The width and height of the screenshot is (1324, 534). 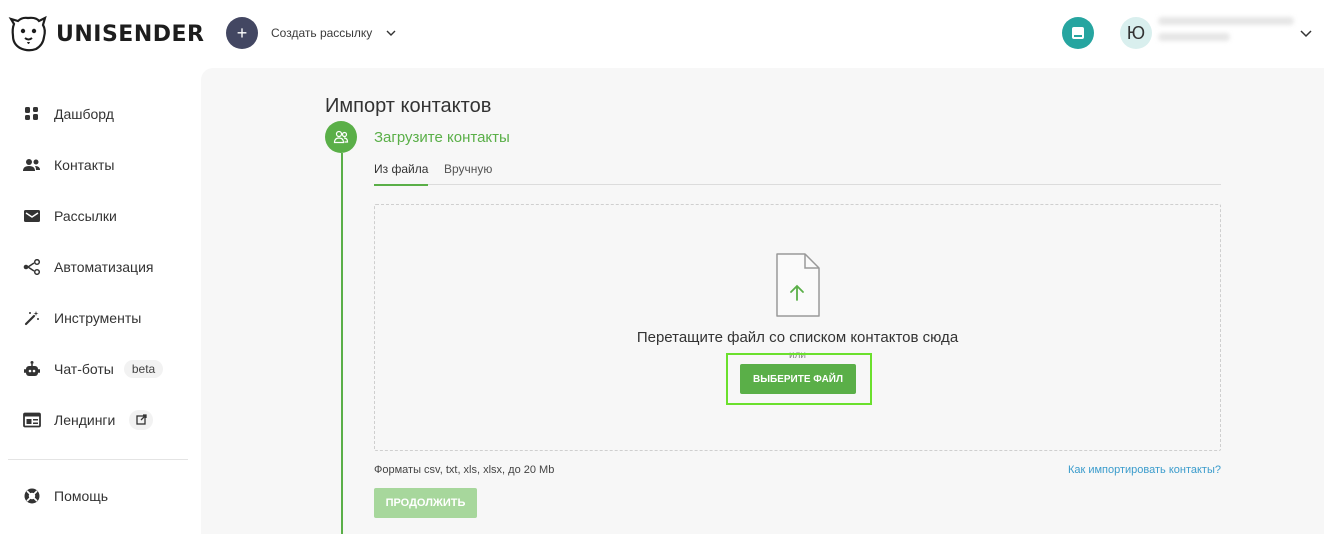 I want to click on knowledge-base-button, so click(x=1078, y=33).